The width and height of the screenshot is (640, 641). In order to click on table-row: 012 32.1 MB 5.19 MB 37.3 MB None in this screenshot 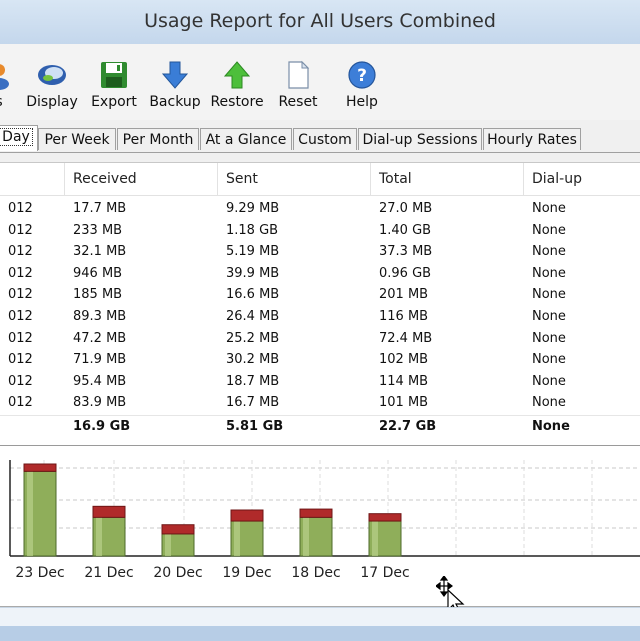, I will do `click(320, 252)`.